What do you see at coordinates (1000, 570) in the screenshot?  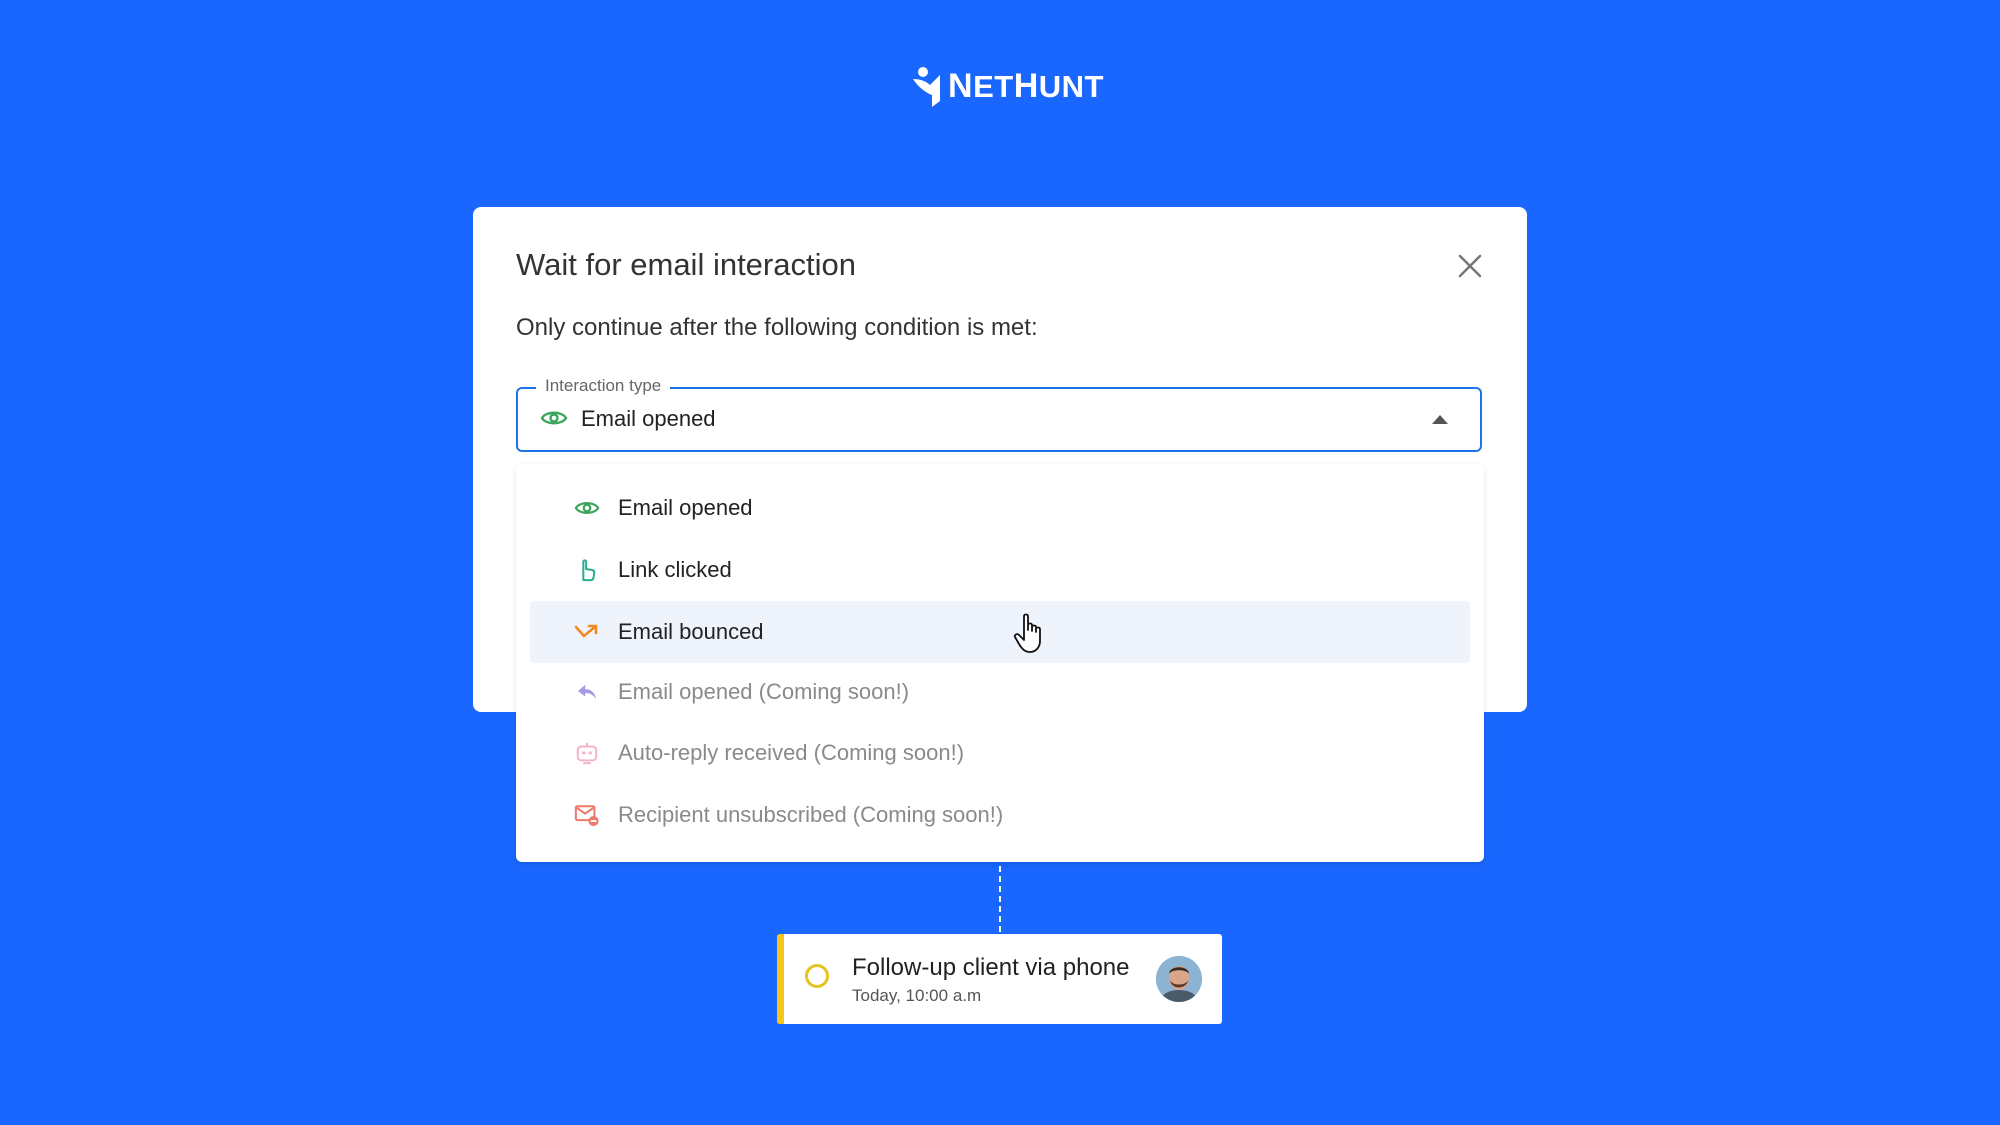 I see `option-link-clicked: Link clicked` at bounding box center [1000, 570].